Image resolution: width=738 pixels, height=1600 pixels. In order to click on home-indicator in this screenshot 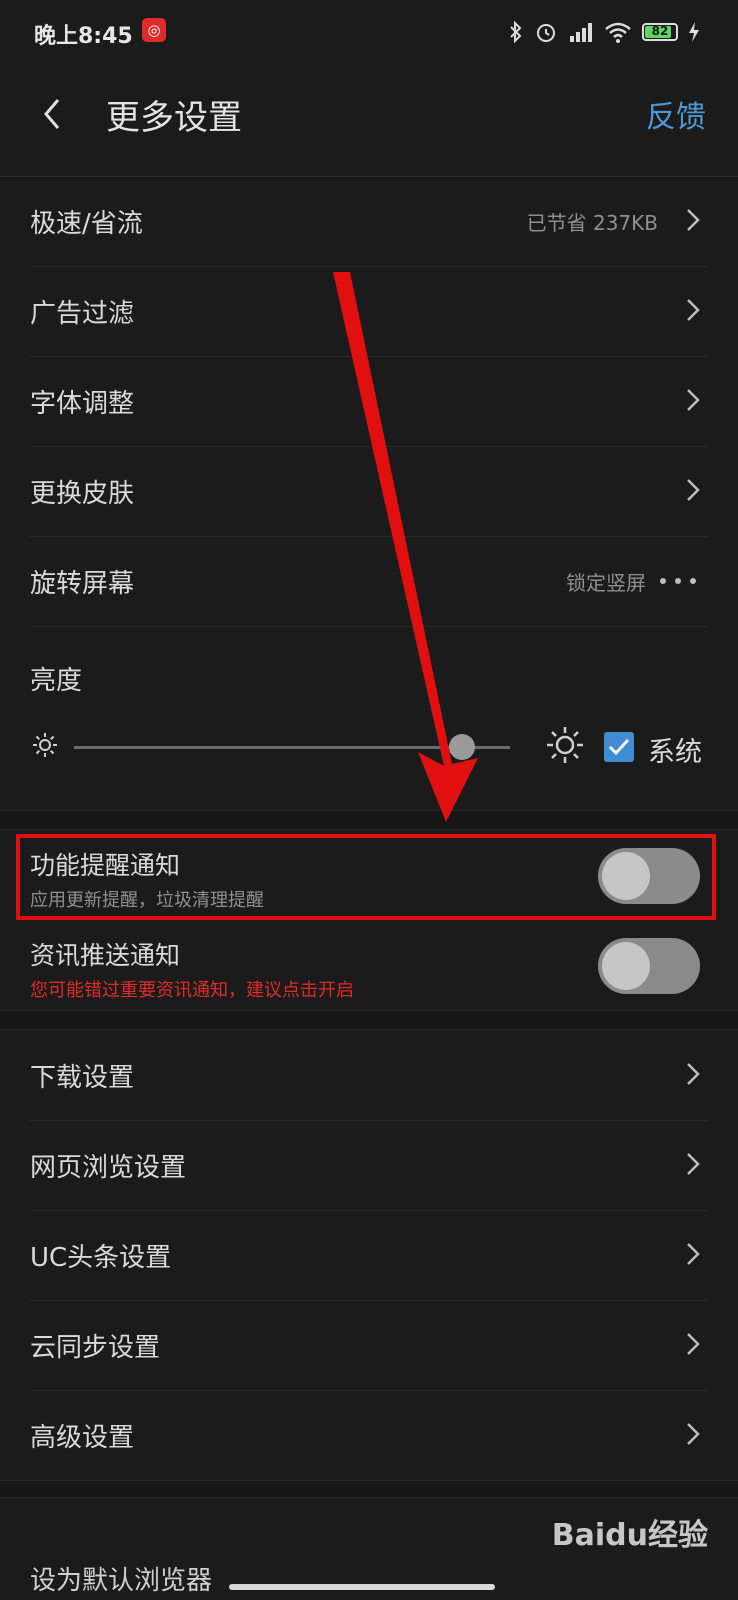, I will do `click(362, 1587)`.